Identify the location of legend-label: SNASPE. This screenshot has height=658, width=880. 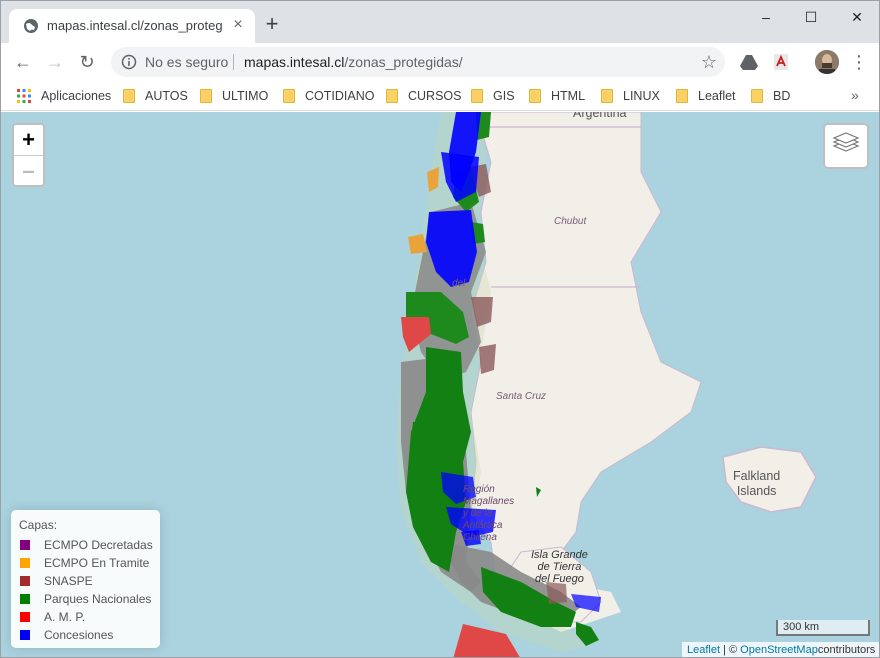
(68, 581).